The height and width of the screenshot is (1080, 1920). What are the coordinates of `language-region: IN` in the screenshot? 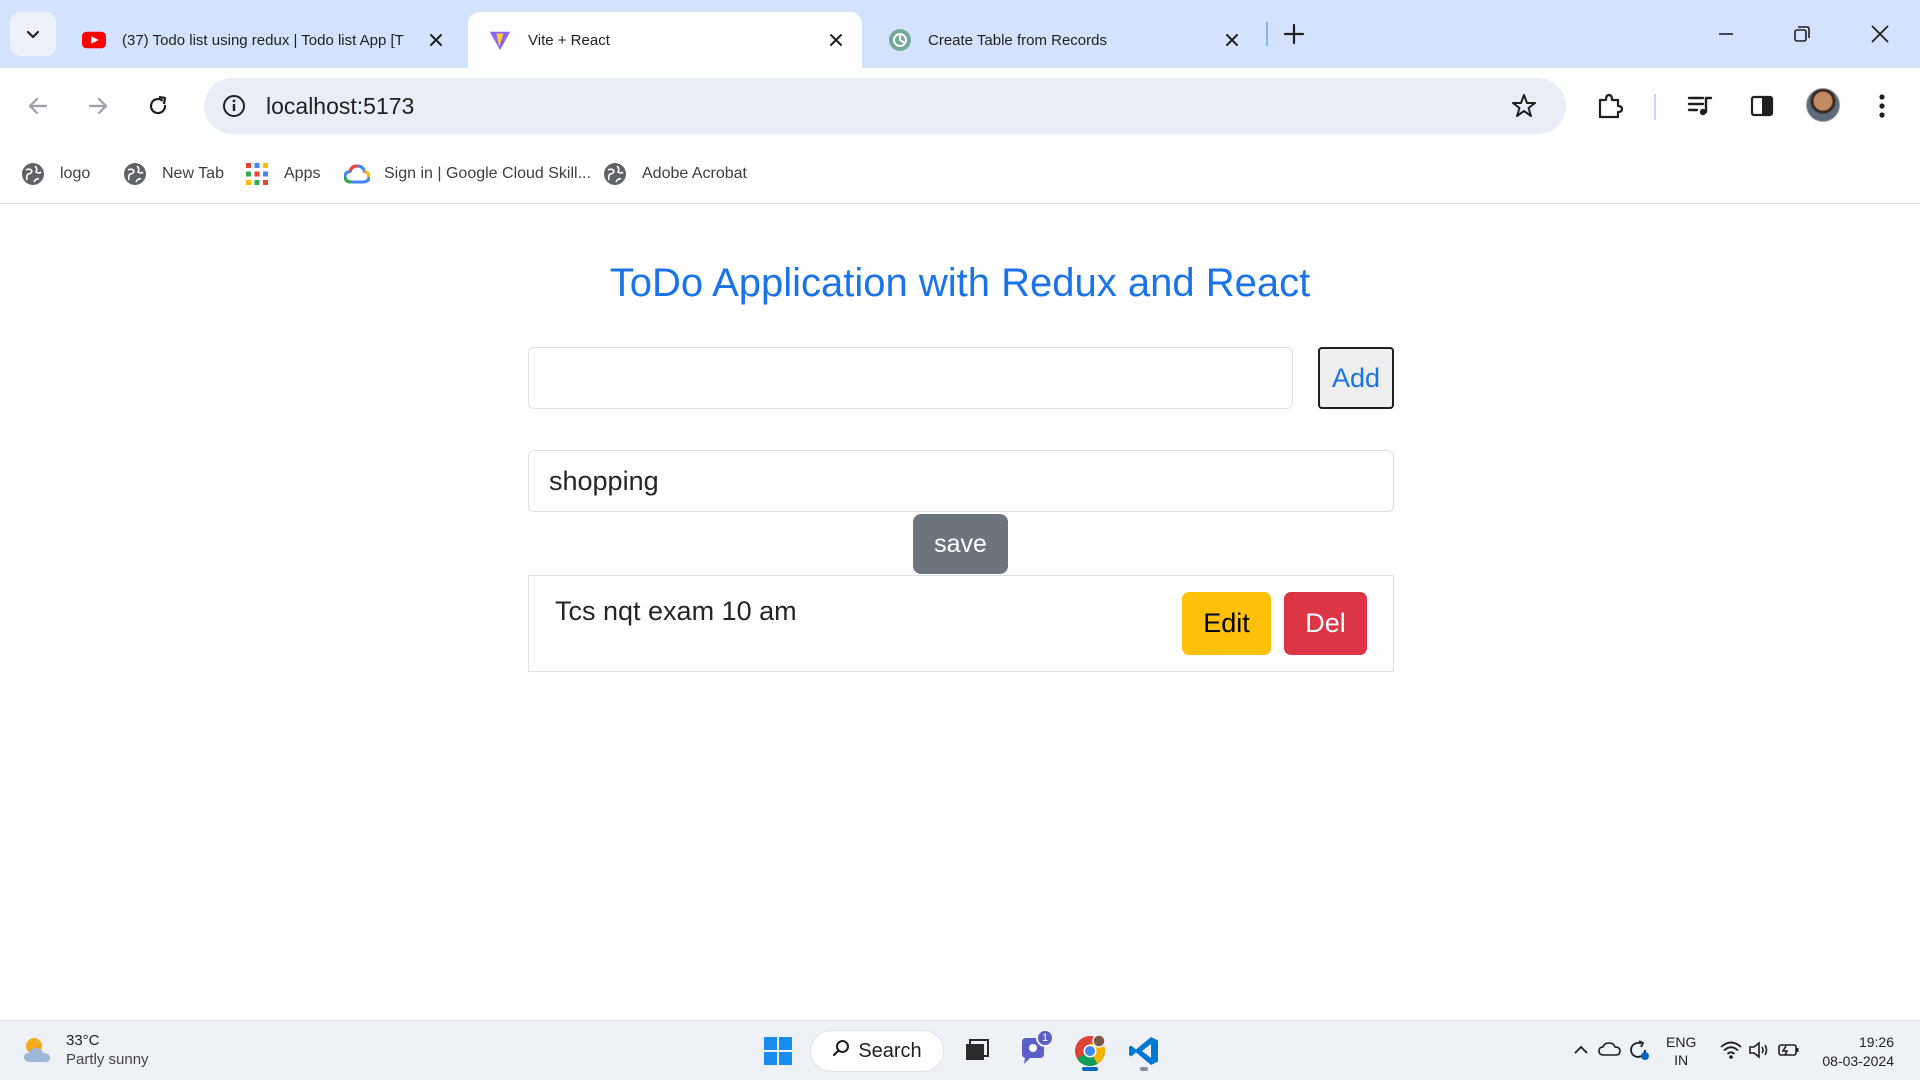 It's located at (1681, 1060).